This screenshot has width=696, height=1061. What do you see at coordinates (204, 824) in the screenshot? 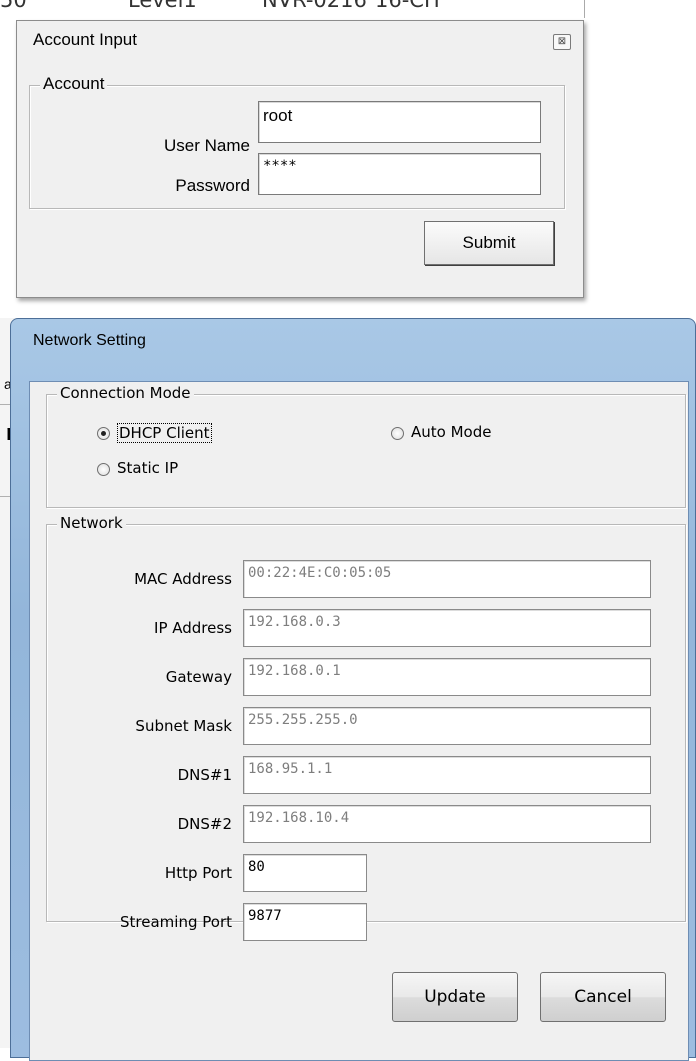
I see `dns2-label: DNS#2` at bounding box center [204, 824].